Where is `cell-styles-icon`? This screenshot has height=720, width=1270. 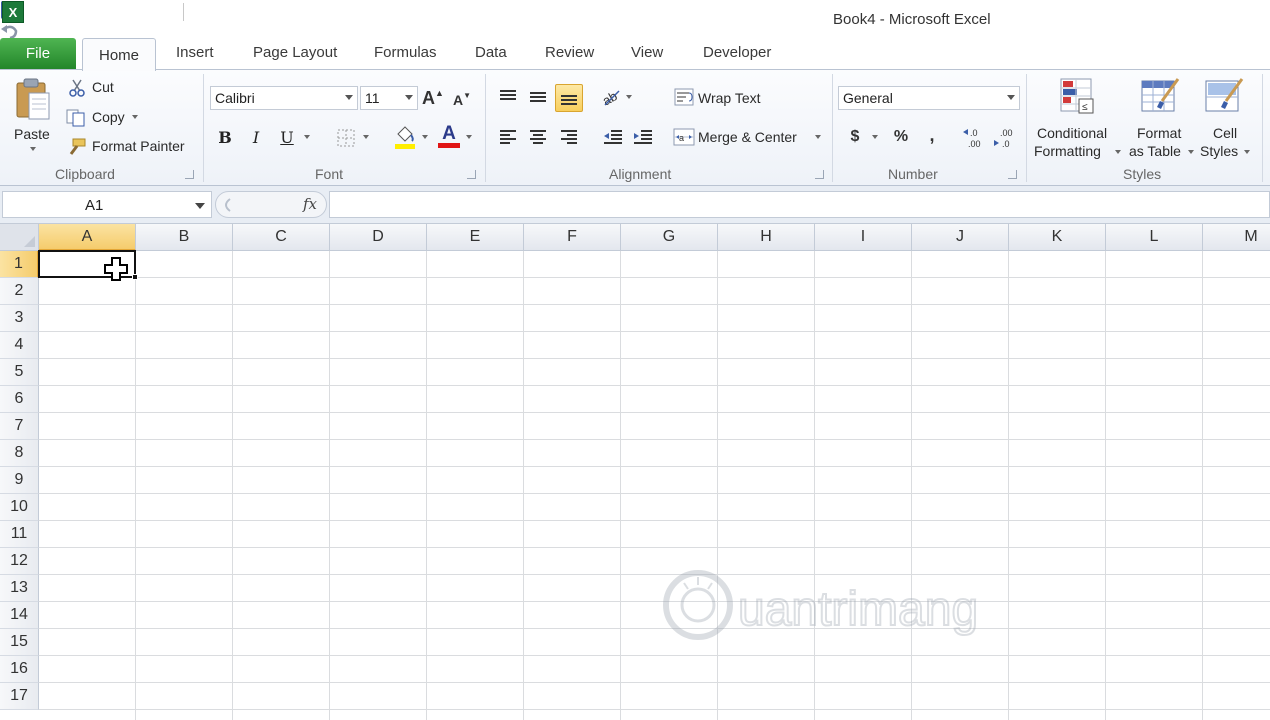
cell-styles-icon is located at coordinates (1224, 96).